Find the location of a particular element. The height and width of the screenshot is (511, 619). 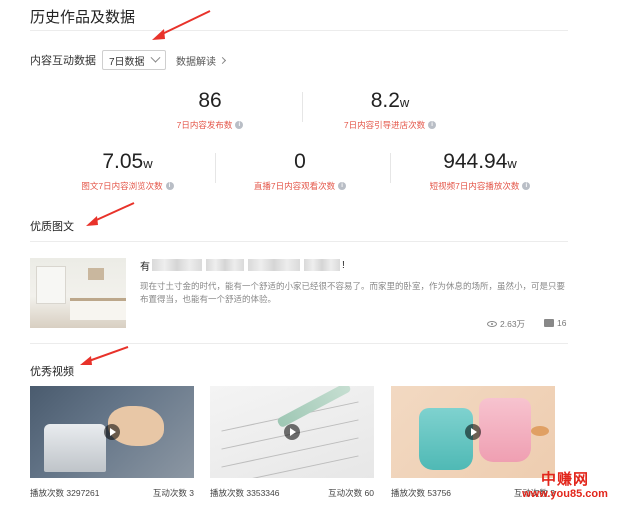

section-title-articles: 优质图文 is located at coordinates (52, 227).